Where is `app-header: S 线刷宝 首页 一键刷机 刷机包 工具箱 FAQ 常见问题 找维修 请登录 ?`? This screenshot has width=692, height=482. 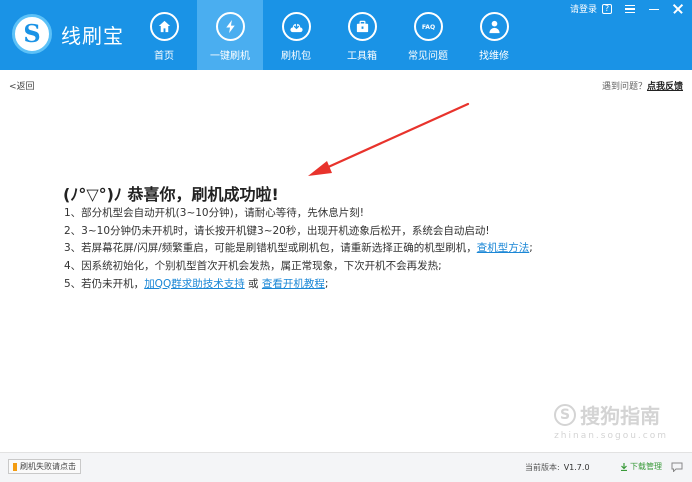
app-header: S 线刷宝 首页 一键刷机 刷机包 工具箱 FAQ 常见问题 找维修 请登录 ? is located at coordinates (346, 35).